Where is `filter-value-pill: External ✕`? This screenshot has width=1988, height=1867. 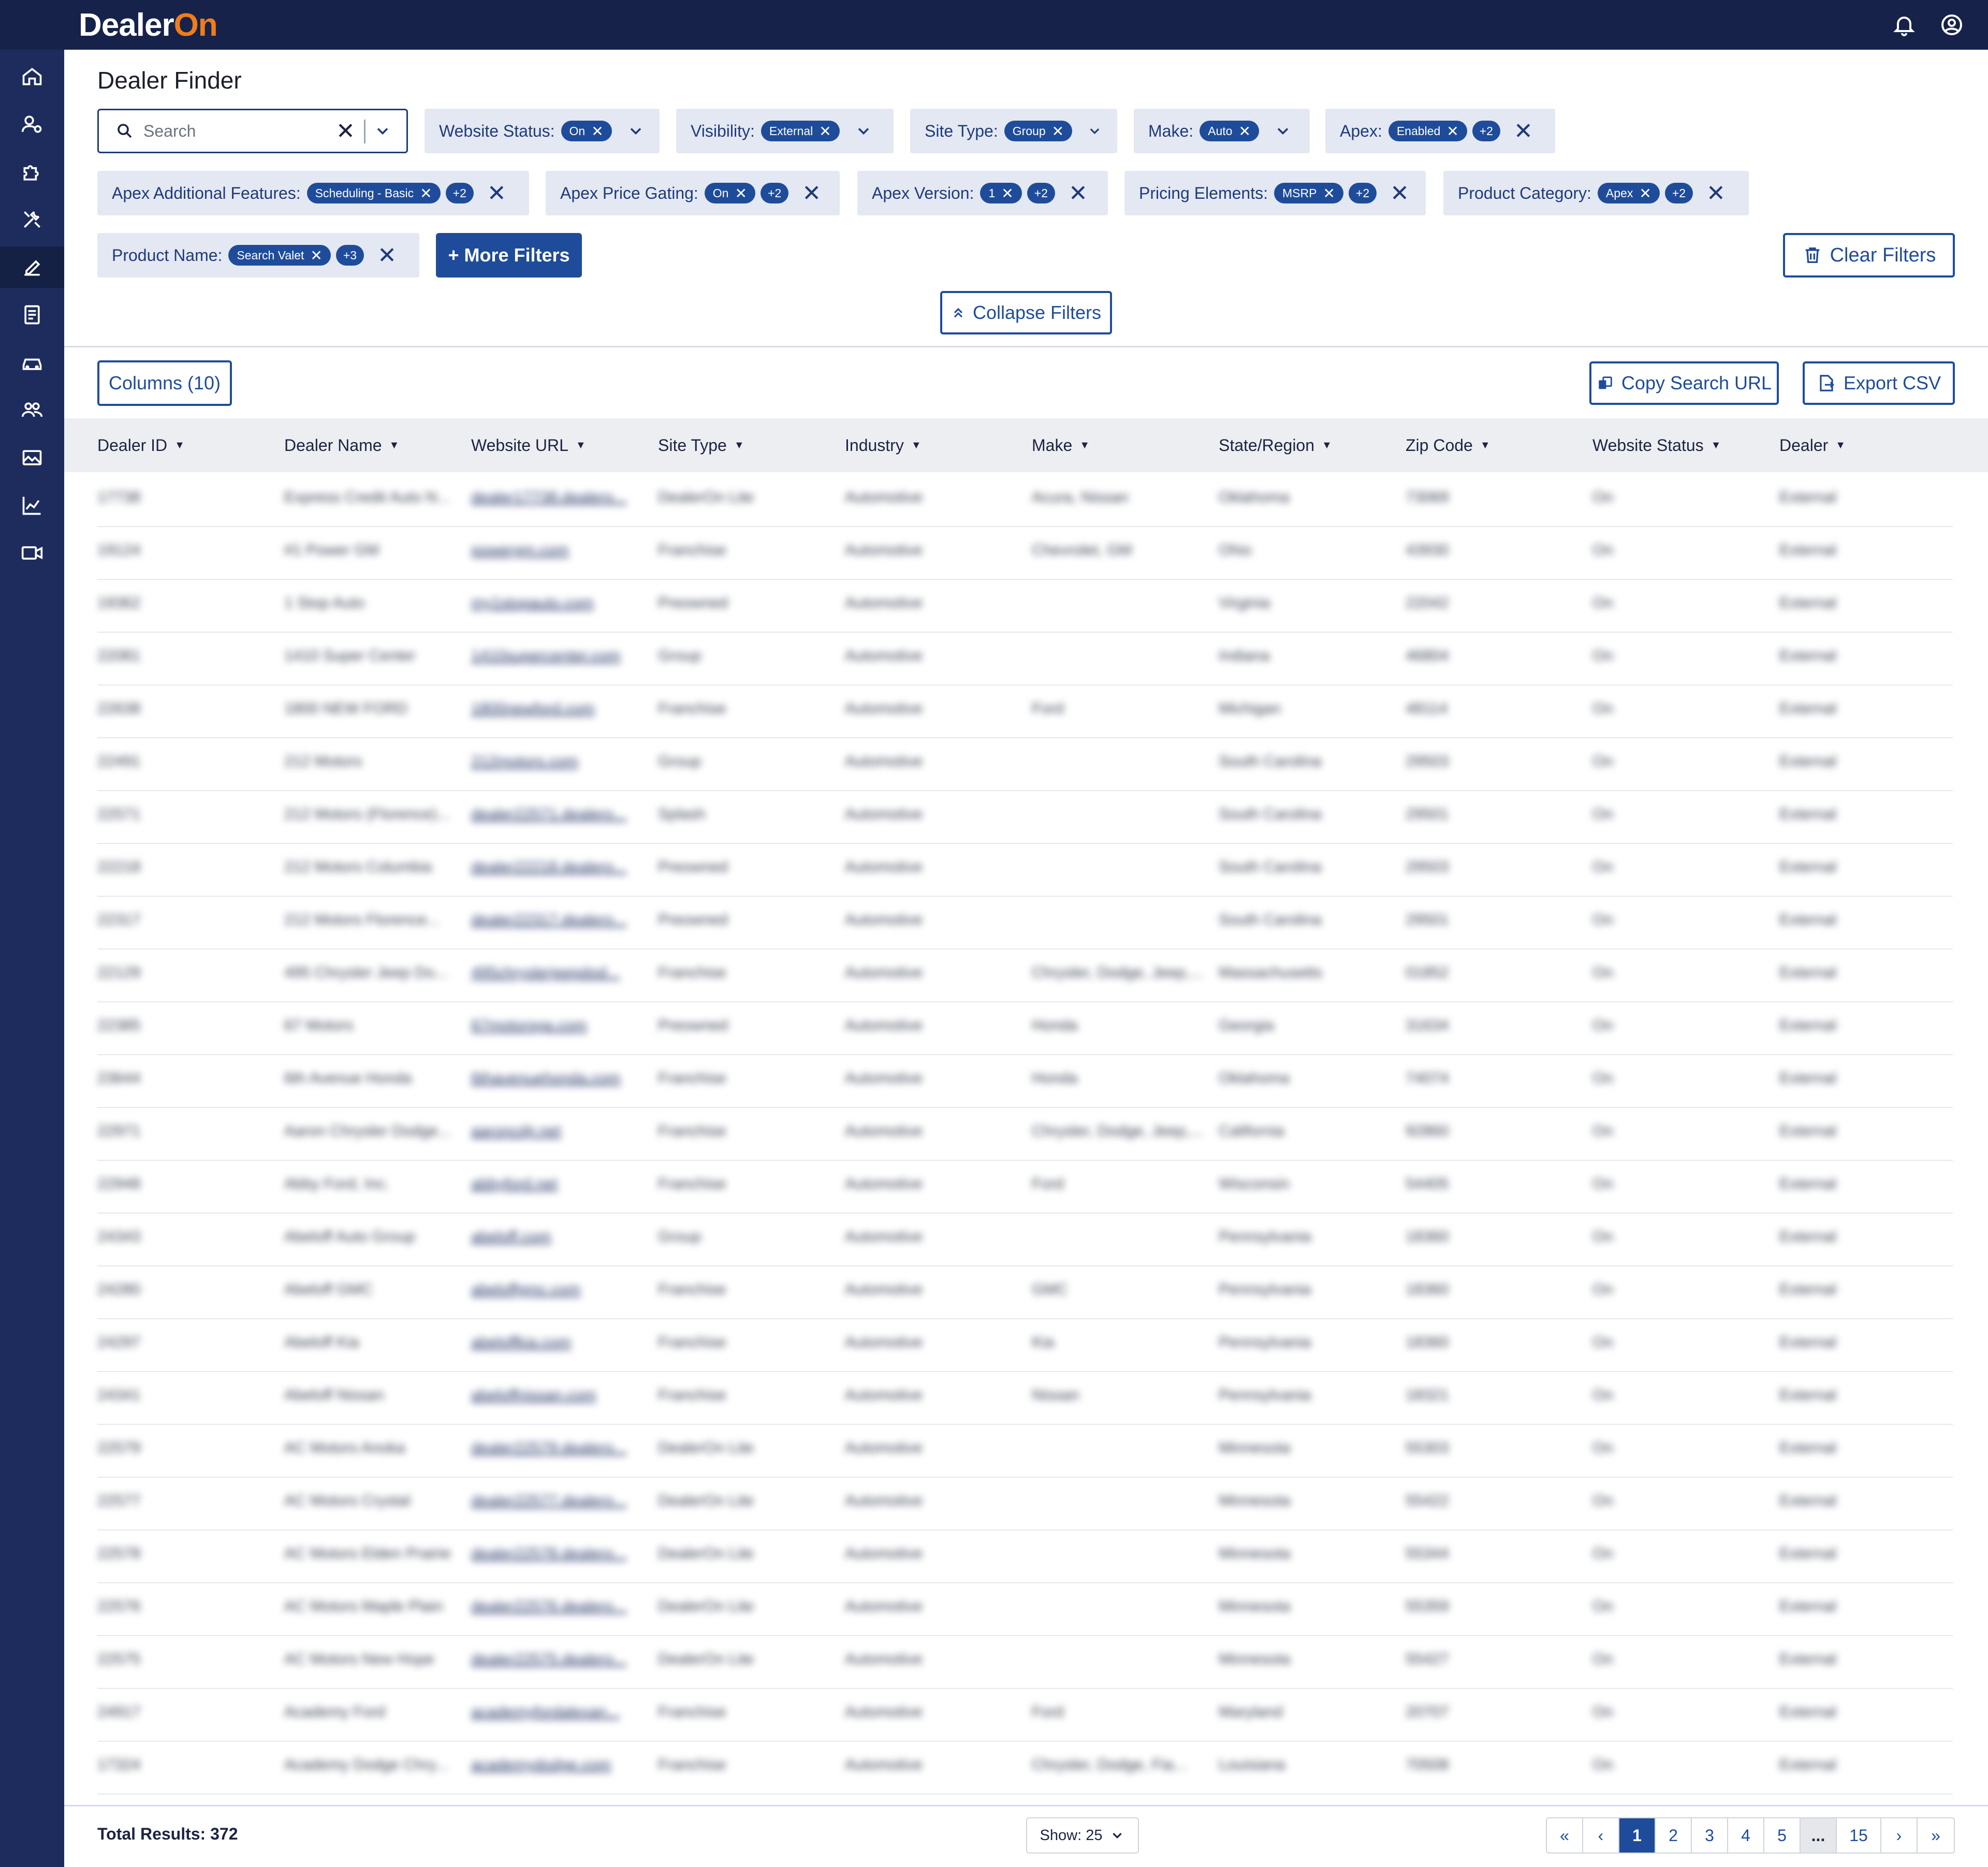
filter-value-pill: External ✕ is located at coordinates (800, 131).